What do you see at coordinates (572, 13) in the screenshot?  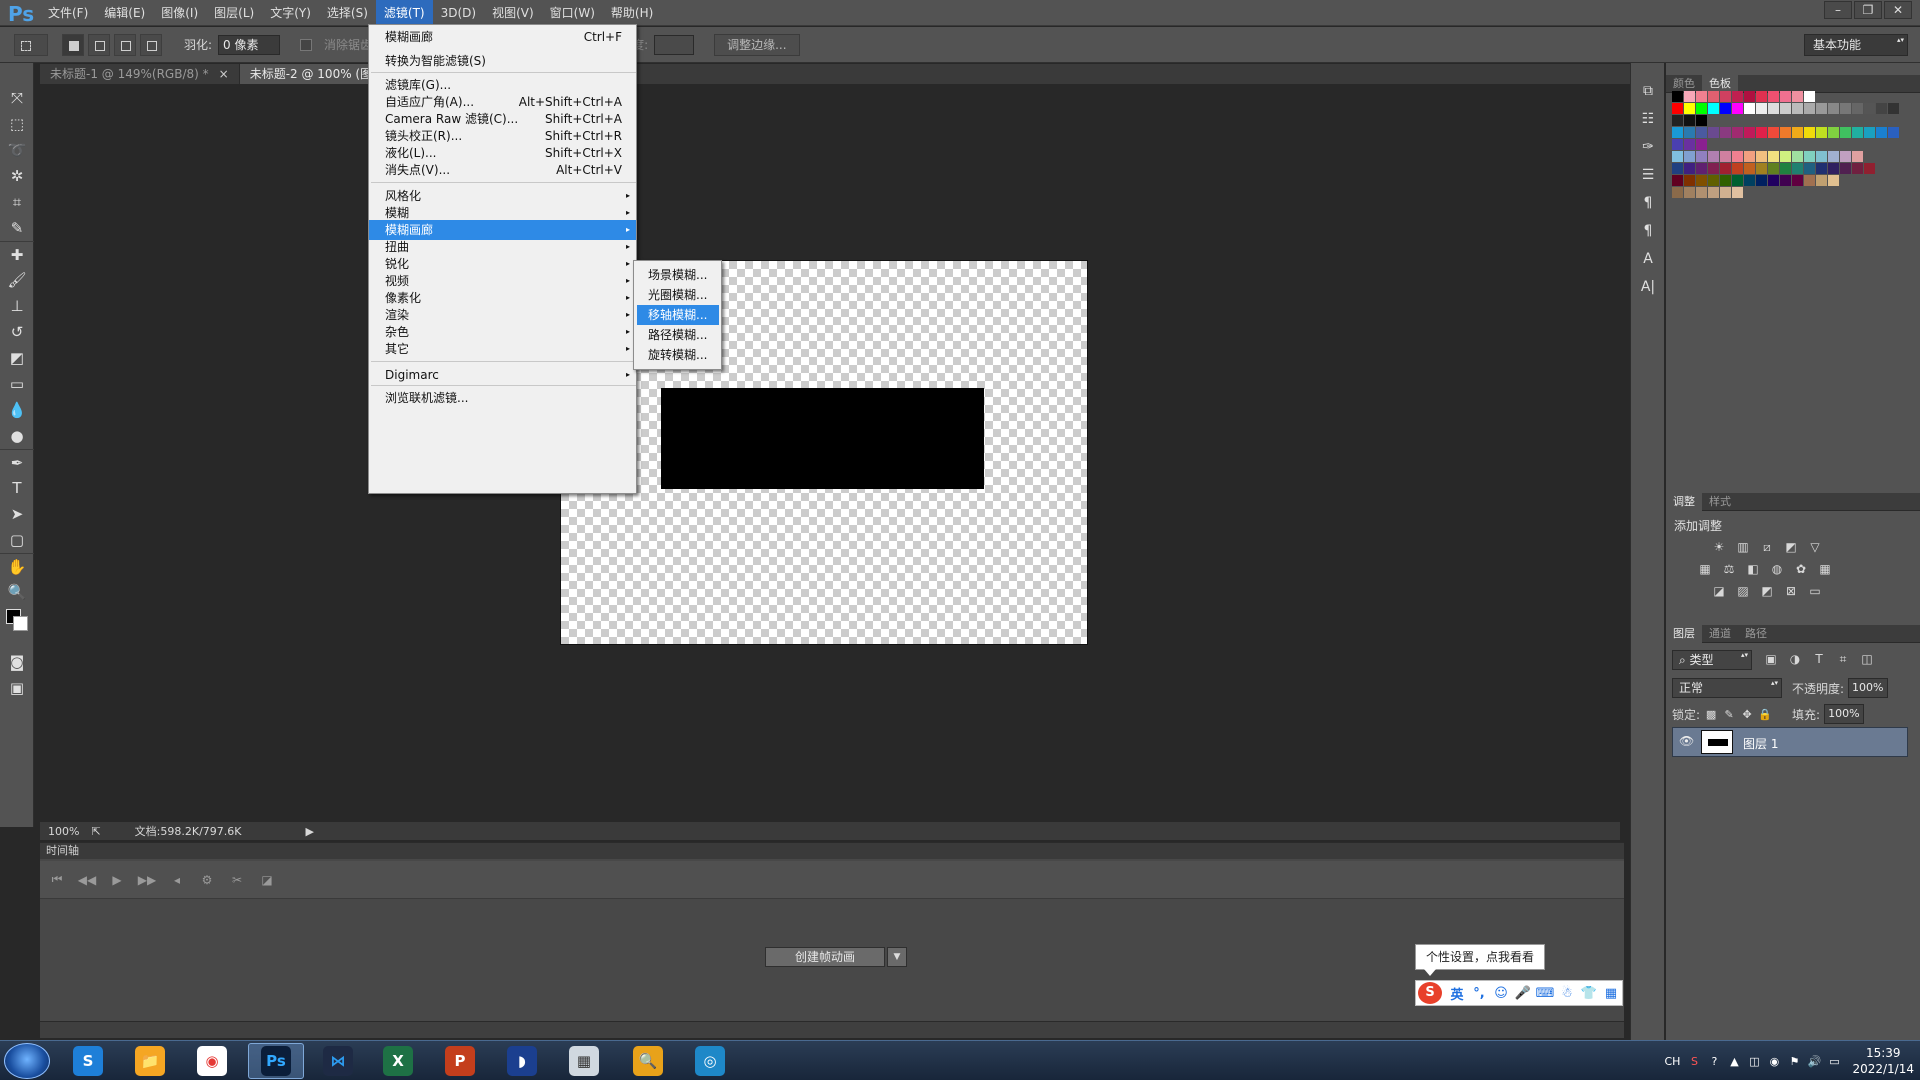 I see `menu-window: 窗口(W)` at bounding box center [572, 13].